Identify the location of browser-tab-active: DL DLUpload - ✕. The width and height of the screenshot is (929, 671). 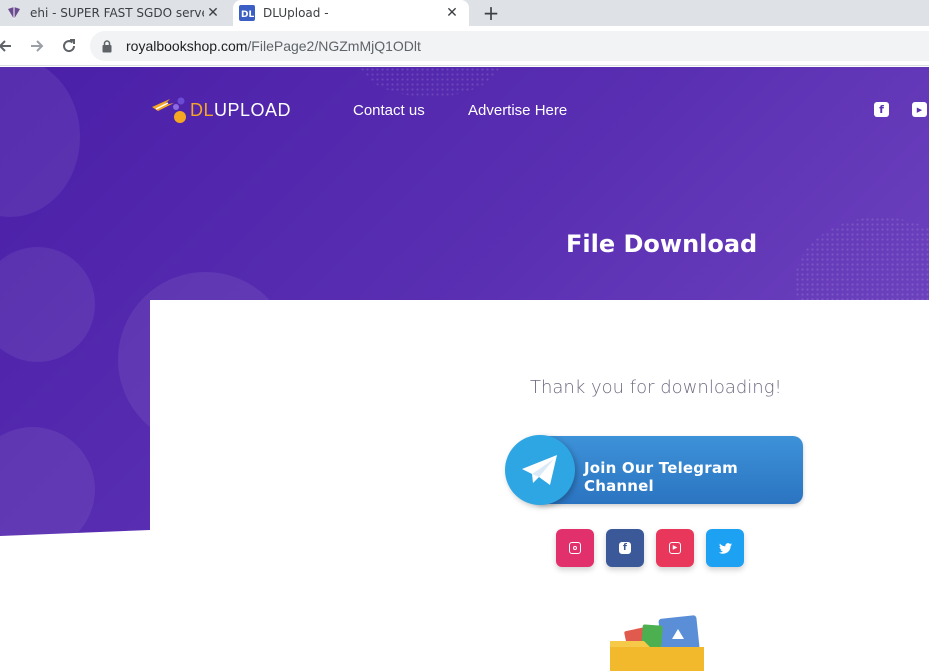
(351, 13).